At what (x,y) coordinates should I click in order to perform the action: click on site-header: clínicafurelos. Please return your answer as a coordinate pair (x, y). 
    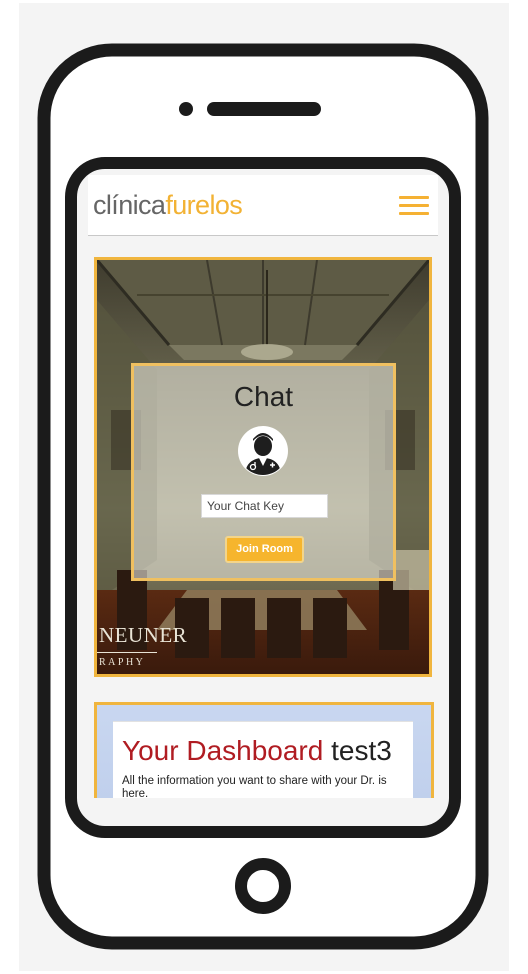
    Looking at the image, I should click on (263, 205).